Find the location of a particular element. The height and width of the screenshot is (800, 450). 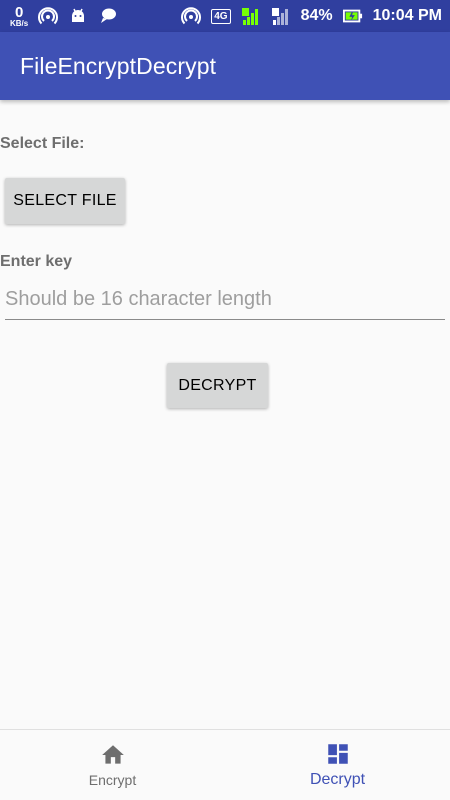

nav-item-encrypt: Encrypt is located at coordinates (112, 765).